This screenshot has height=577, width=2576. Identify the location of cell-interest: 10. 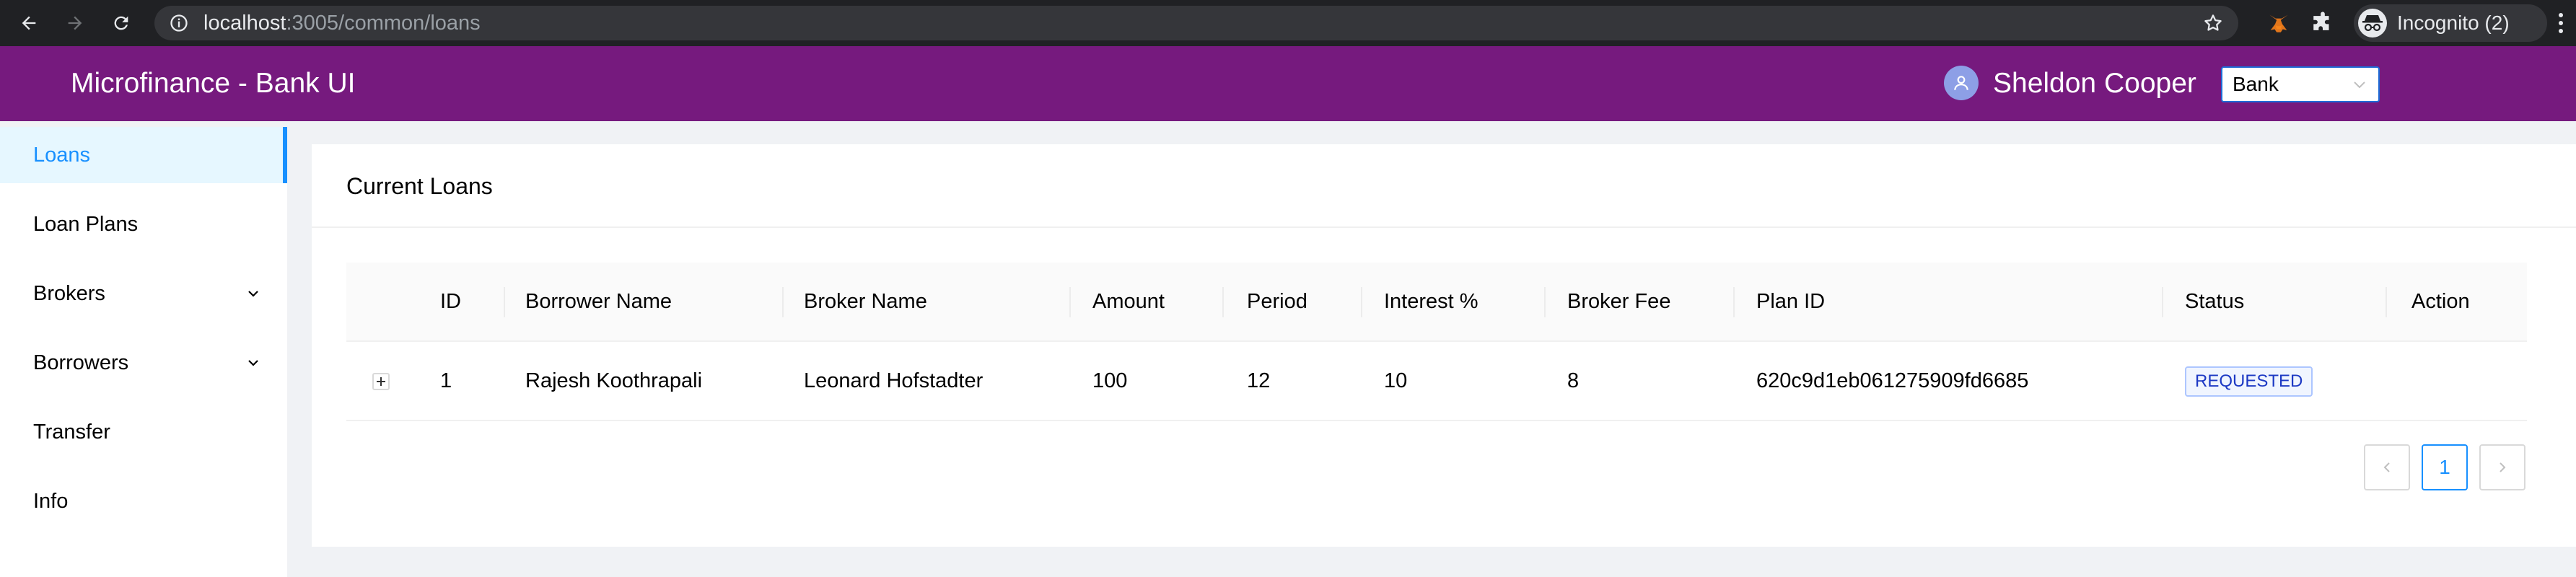
(1396, 380).